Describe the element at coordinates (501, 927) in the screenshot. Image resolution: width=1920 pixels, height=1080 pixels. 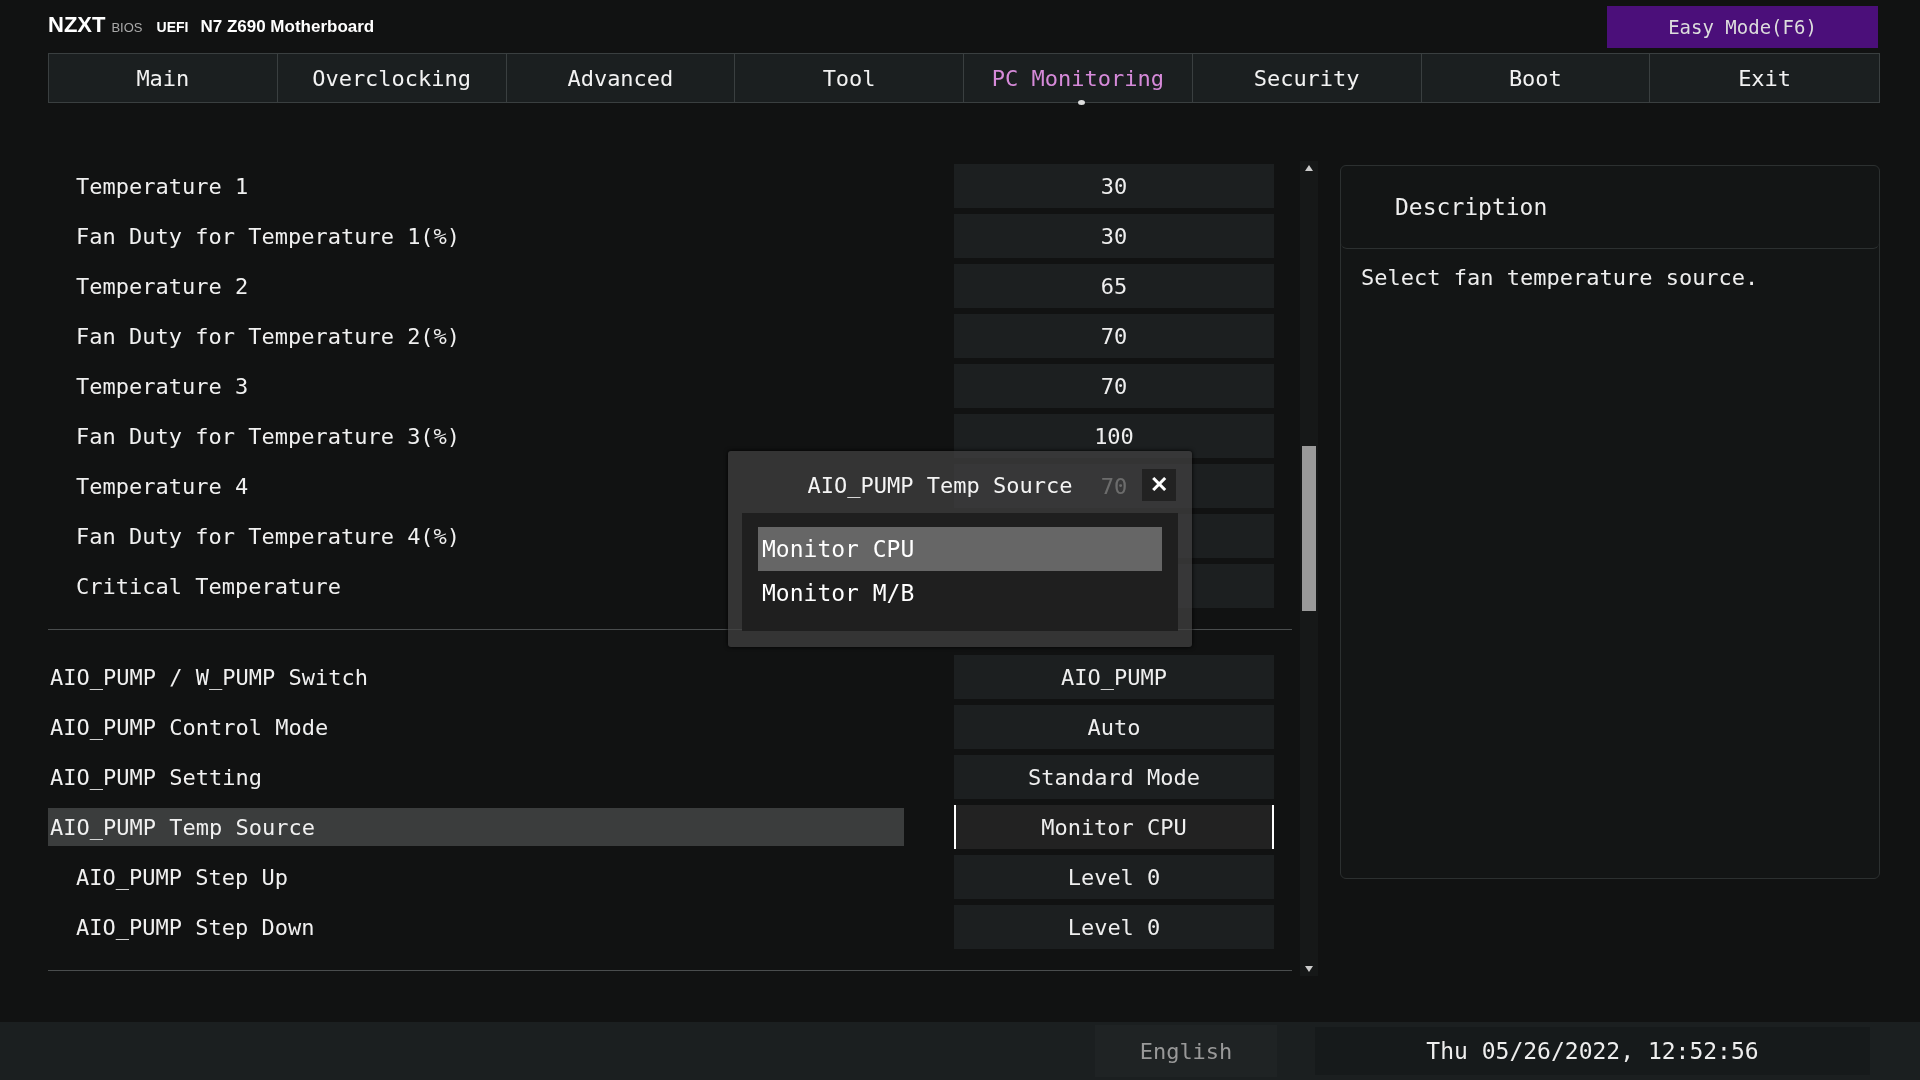
I see `setting-label: AIO_PUMP Step Down` at that location.